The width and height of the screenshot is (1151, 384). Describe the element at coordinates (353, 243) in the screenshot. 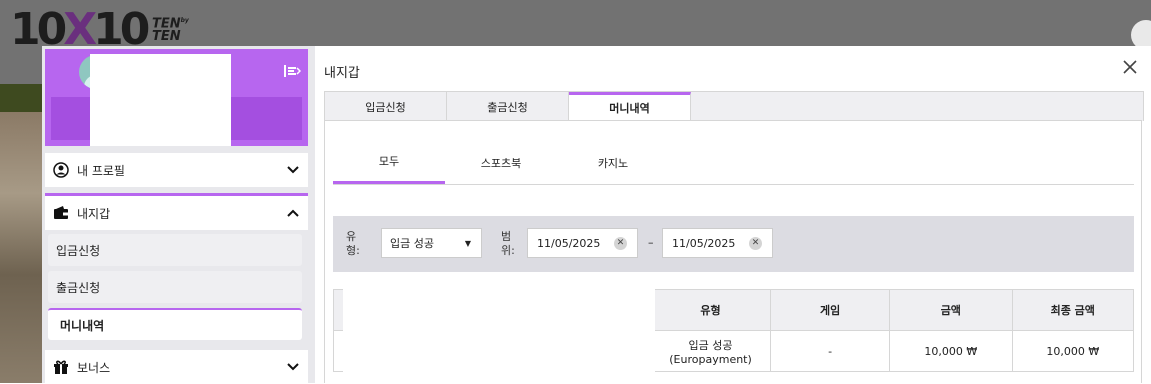

I see `type-label: 유 형:` at that location.